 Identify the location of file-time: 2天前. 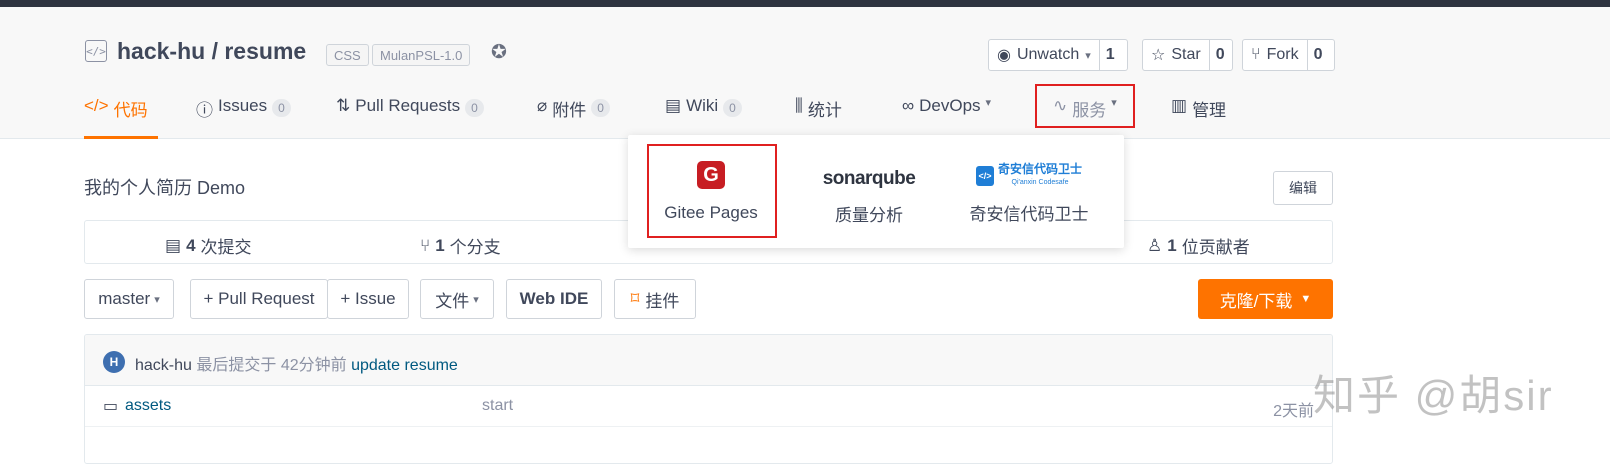
(1293, 411).